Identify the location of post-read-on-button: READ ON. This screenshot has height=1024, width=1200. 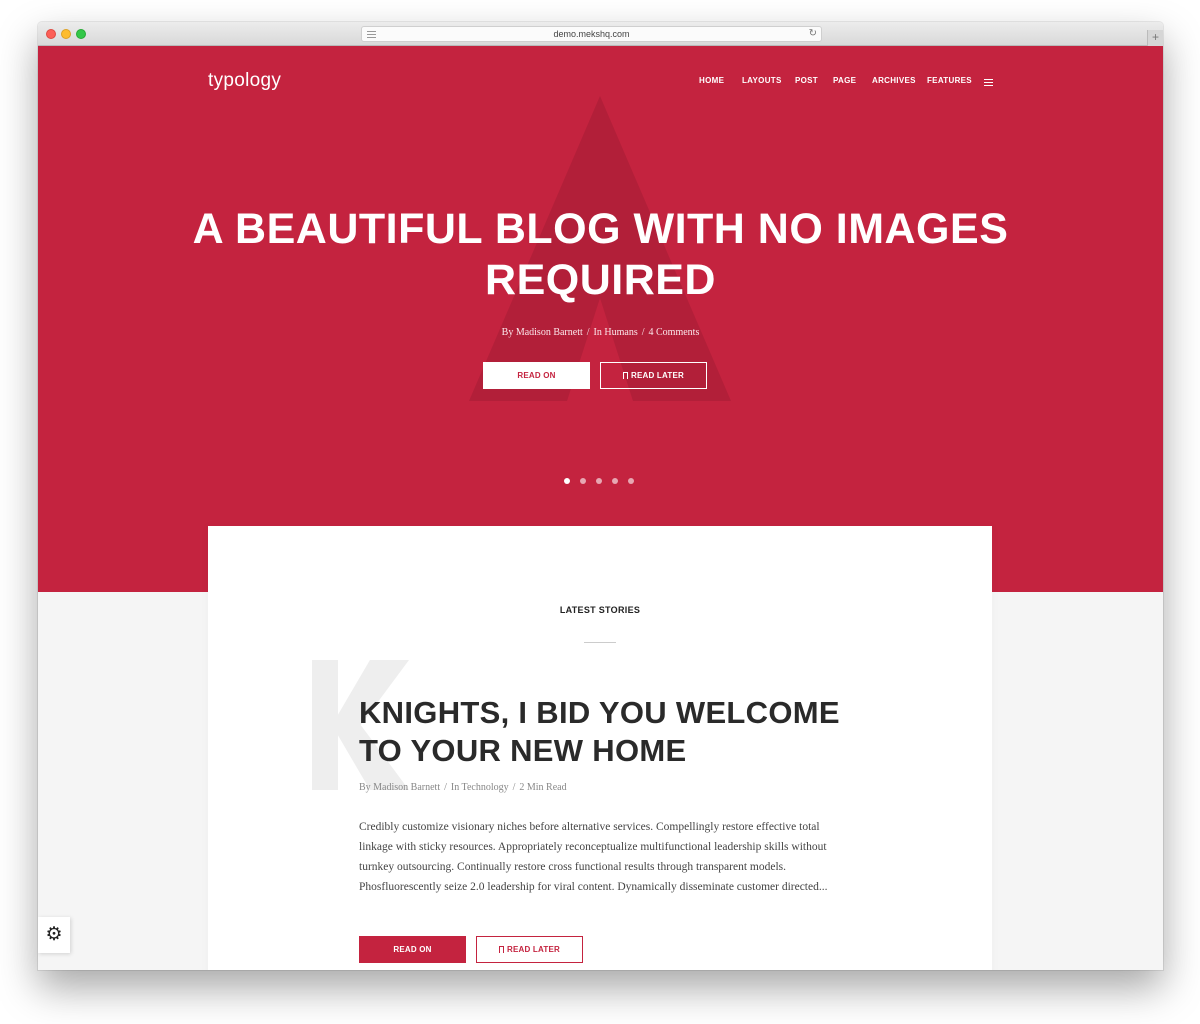
(412, 949).